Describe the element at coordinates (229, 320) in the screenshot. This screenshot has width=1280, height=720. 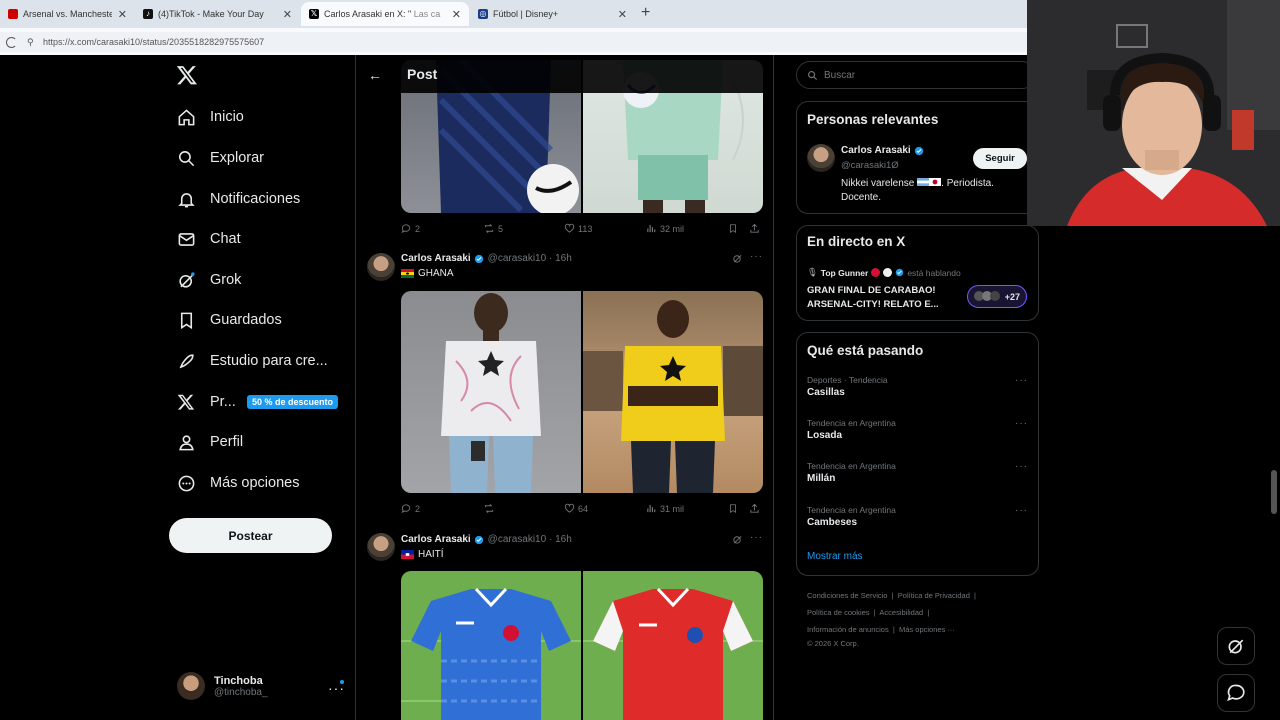
I see `nav-item-guardados: Guardados` at that location.